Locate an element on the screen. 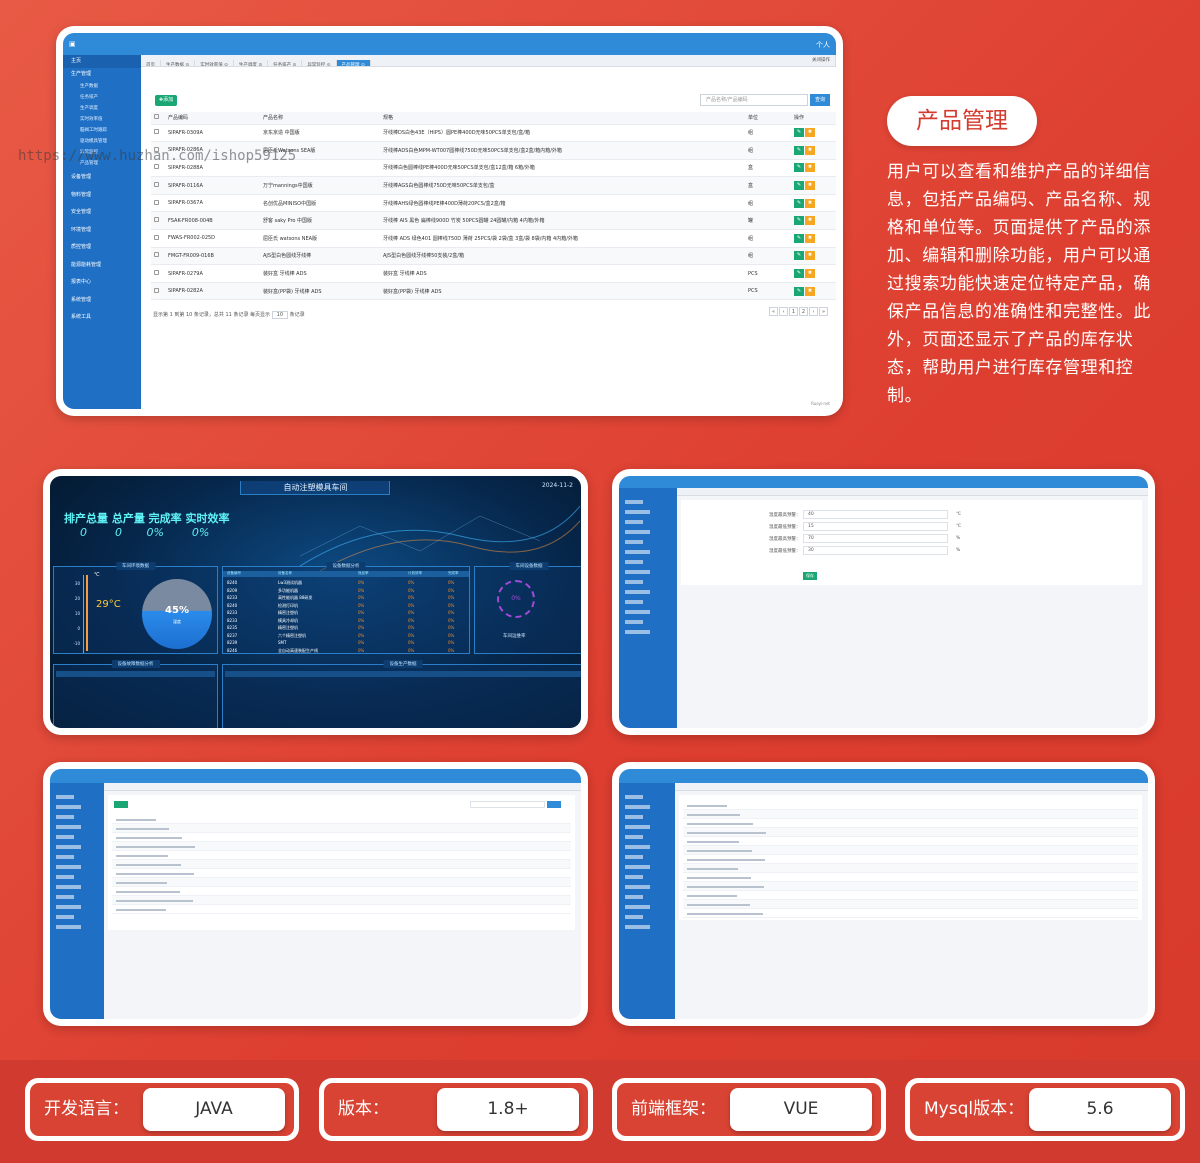  setting-input: 70 is located at coordinates (875, 538).